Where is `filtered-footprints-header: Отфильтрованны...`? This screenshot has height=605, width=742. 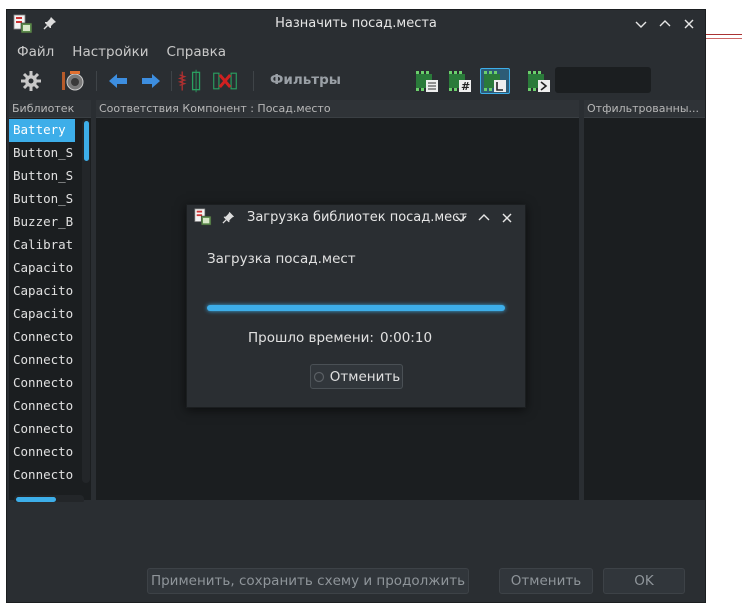
filtered-footprints-header: Отфильтрованны... is located at coordinates (644, 109).